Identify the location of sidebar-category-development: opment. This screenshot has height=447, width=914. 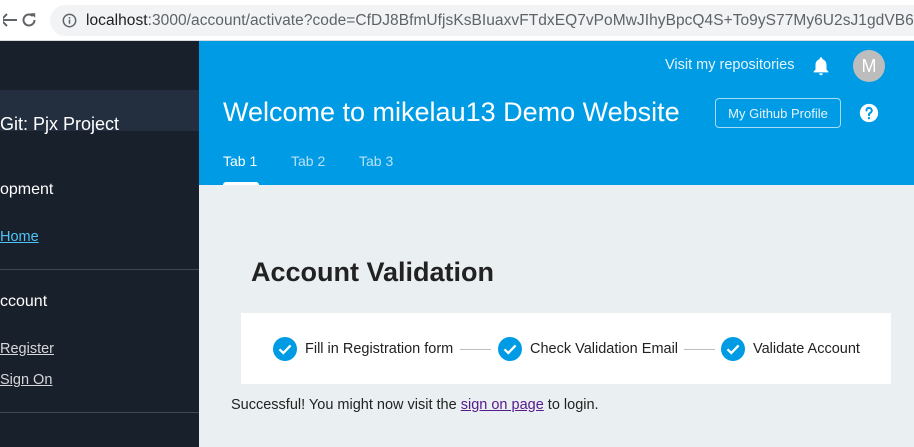
(27, 189).